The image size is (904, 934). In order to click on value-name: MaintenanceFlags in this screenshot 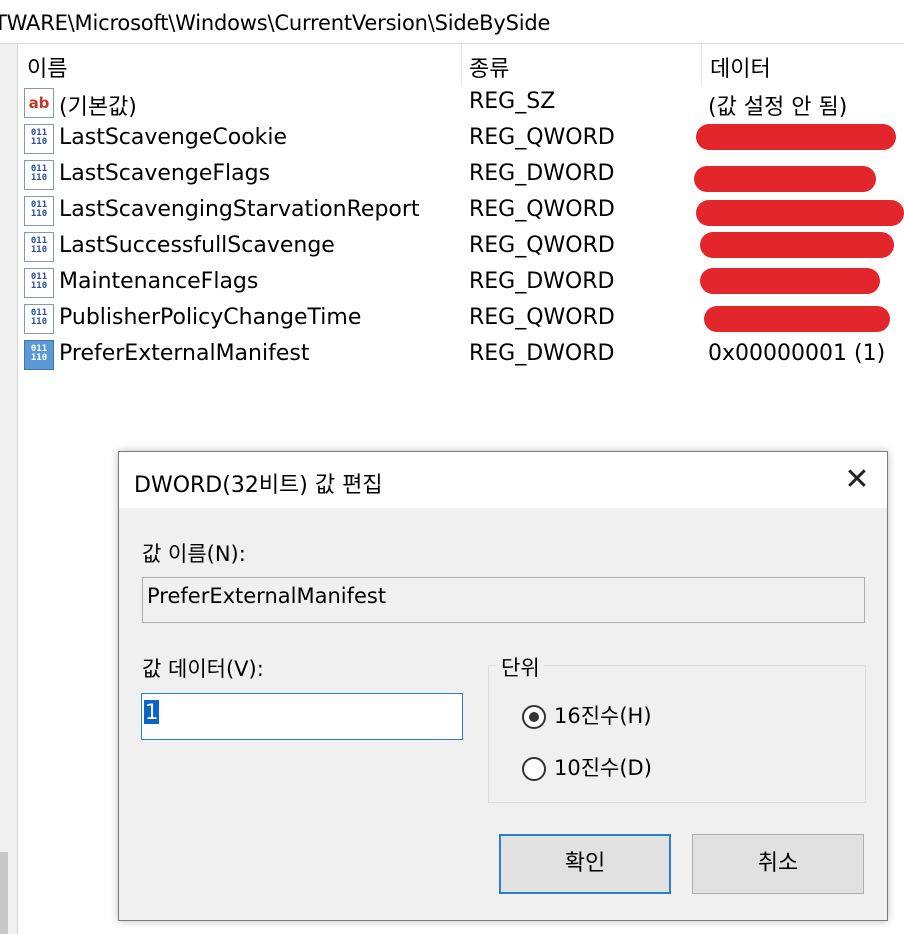, I will do `click(159, 281)`.